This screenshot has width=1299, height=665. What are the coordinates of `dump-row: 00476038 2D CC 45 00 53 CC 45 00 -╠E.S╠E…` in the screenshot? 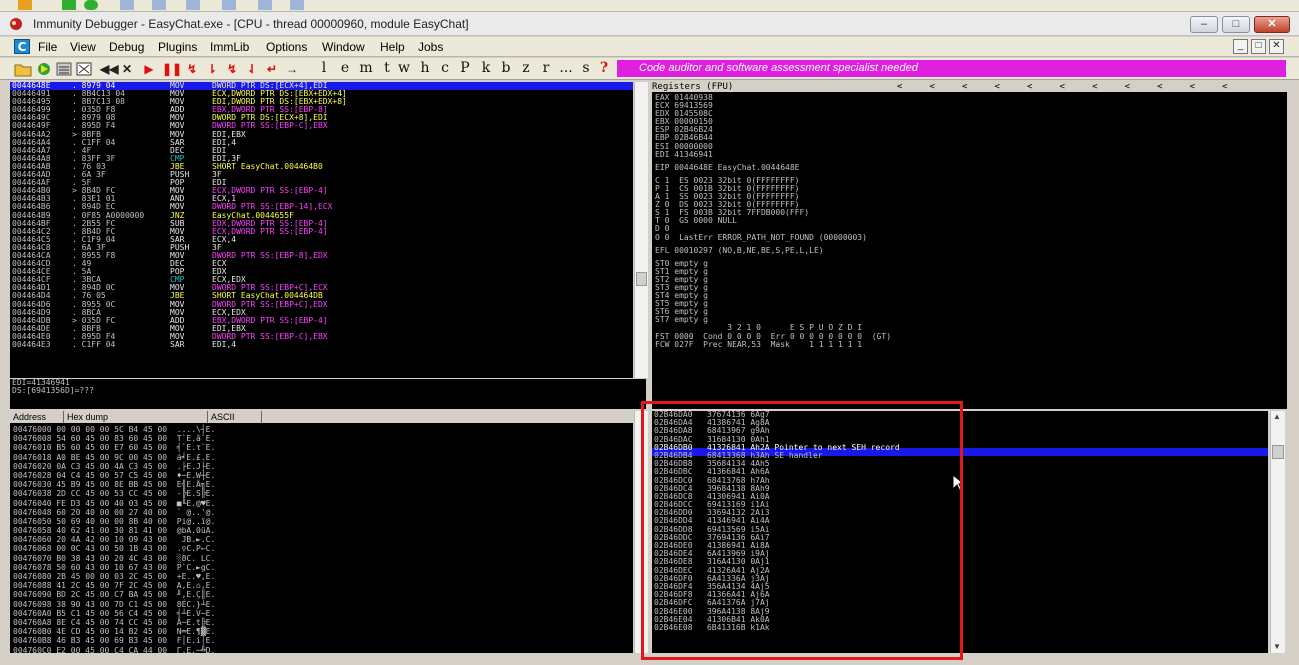 It's located at (114, 494).